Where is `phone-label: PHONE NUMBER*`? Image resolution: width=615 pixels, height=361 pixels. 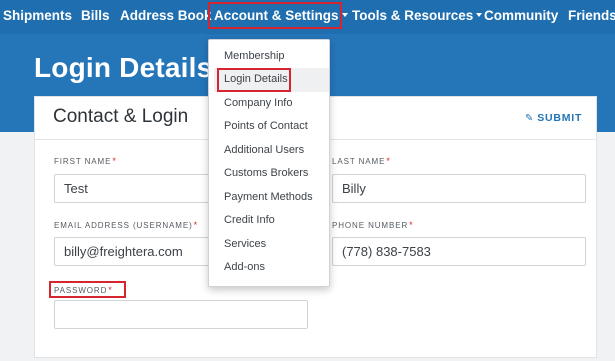 phone-label: PHONE NUMBER* is located at coordinates (373, 225).